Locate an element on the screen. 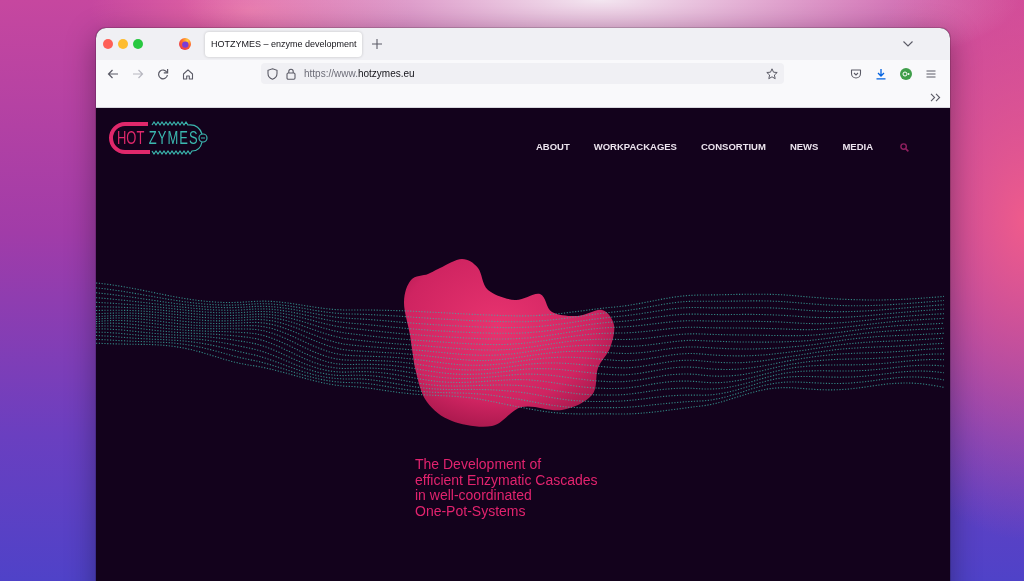  close-window-icon is located at coordinates (108, 44).